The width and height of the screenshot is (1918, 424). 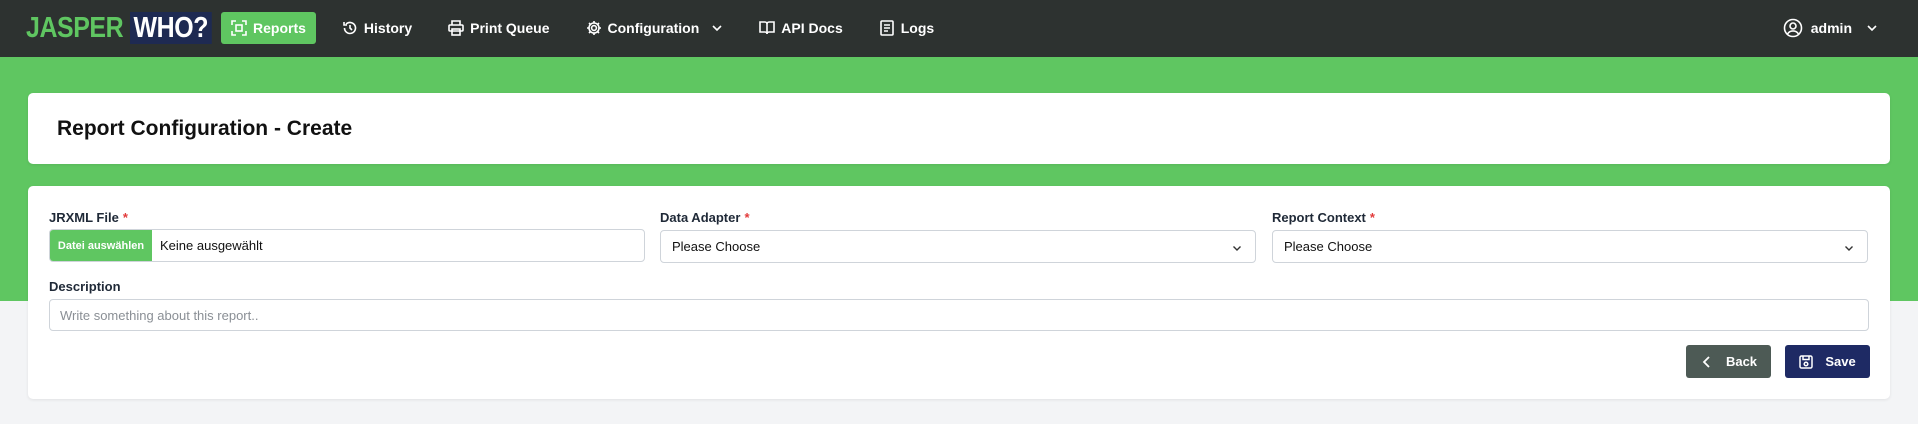 I want to click on choose-file-button: Datei auswählen, so click(x=101, y=245).